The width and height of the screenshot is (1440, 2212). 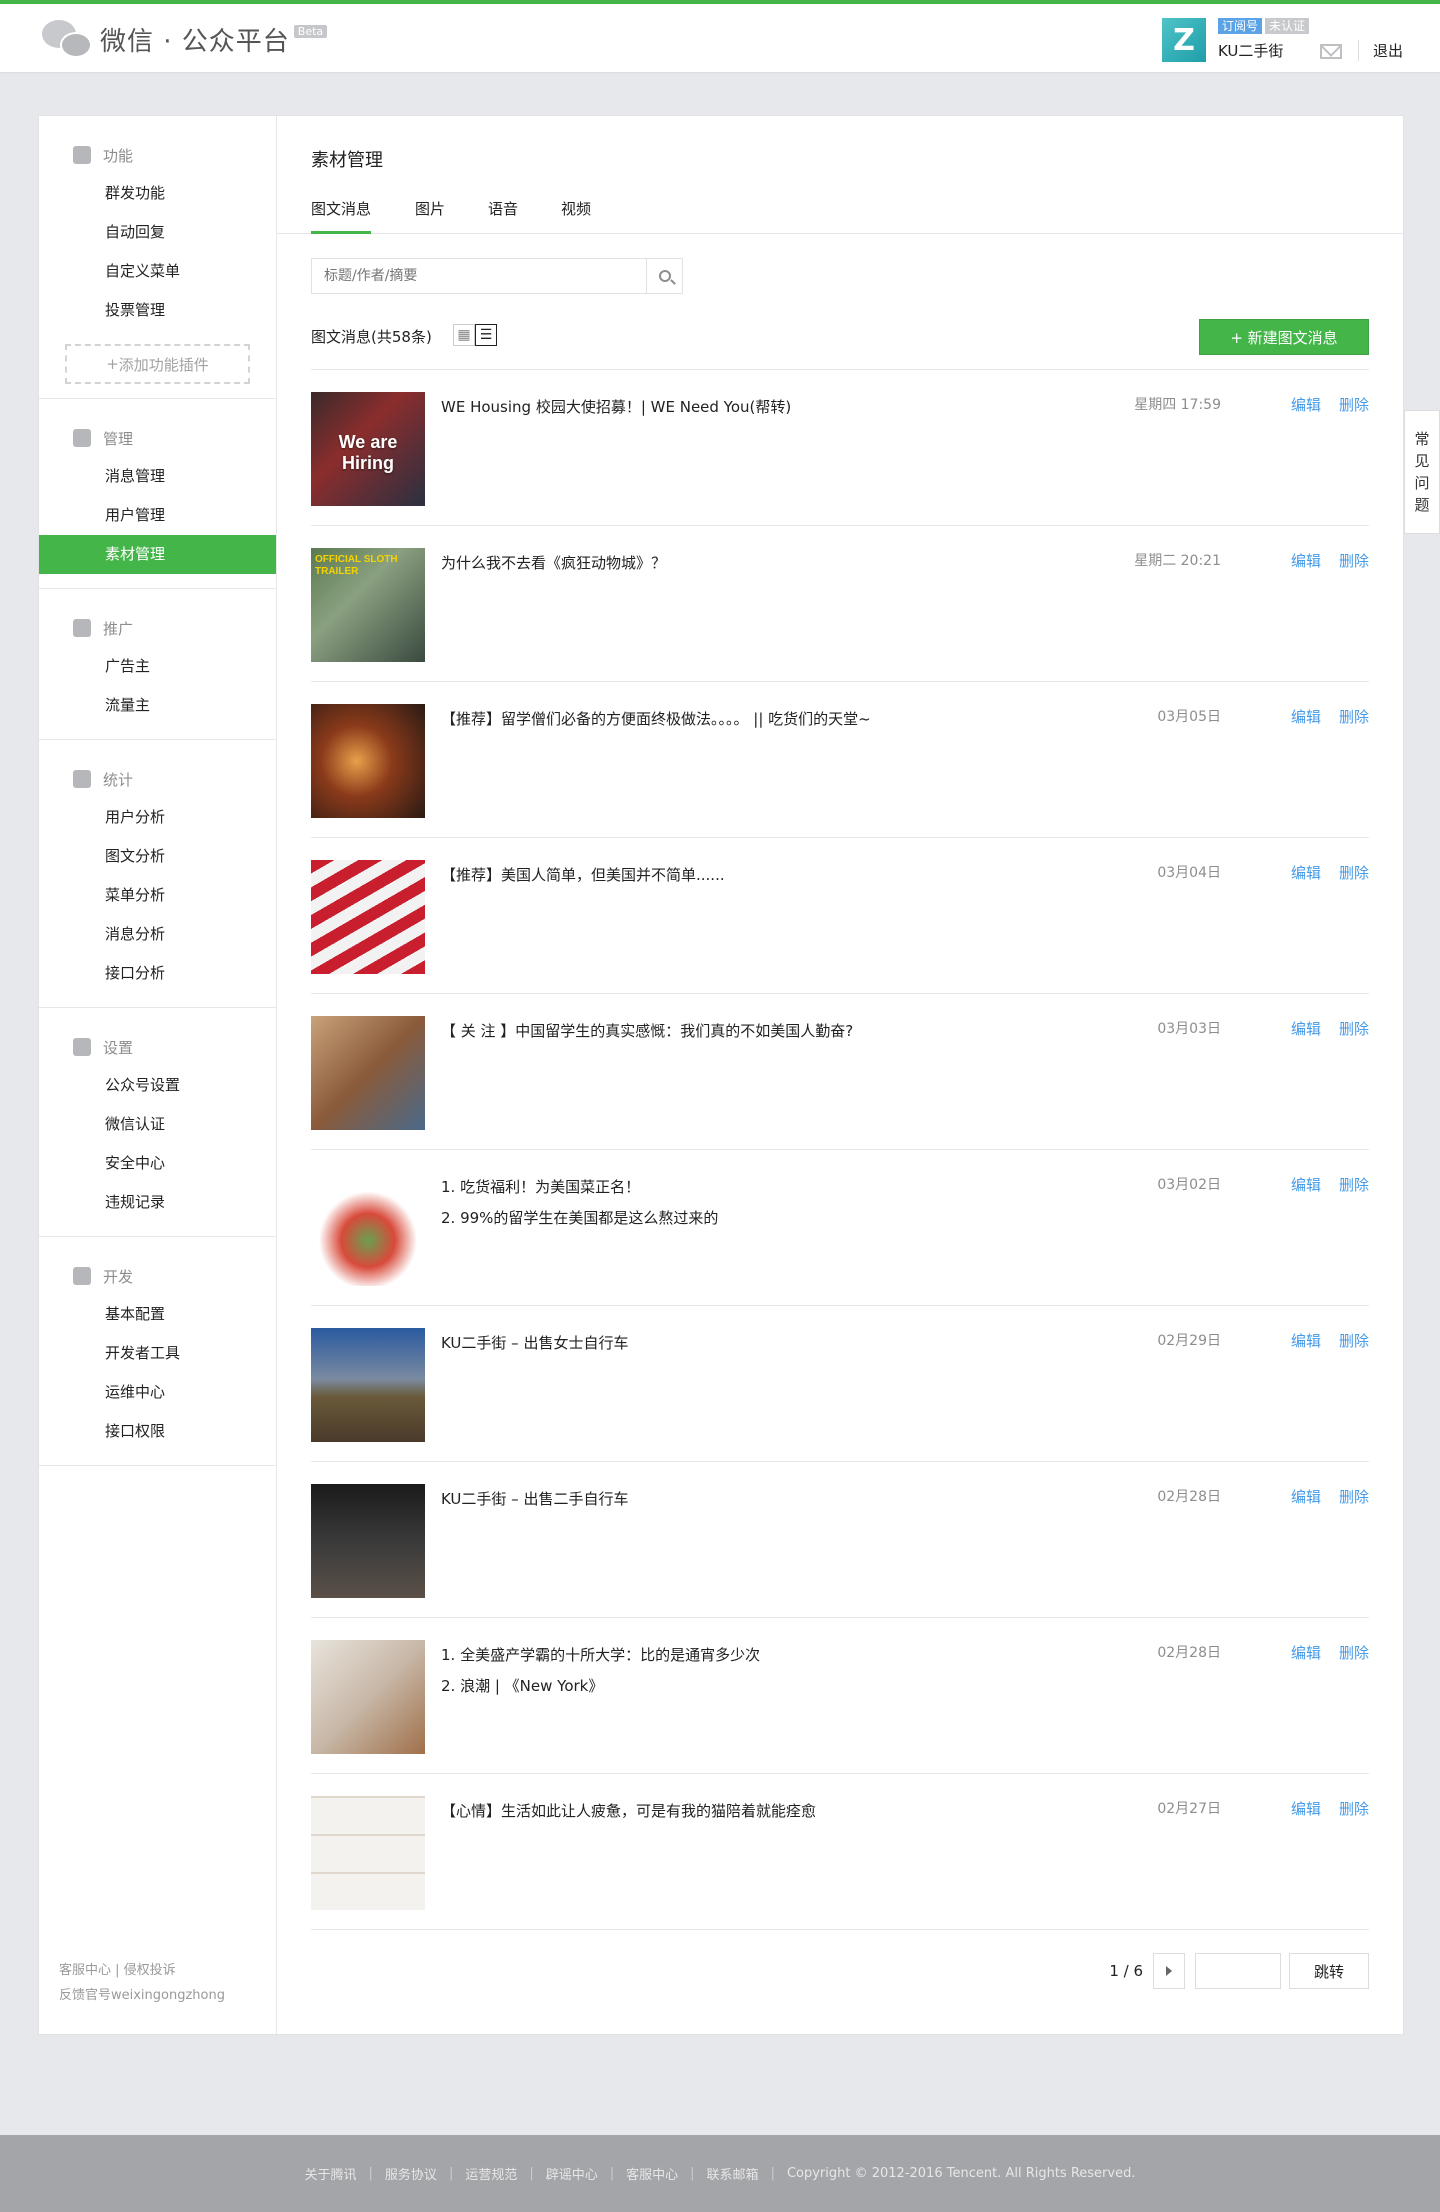 What do you see at coordinates (157, 1431) in the screenshot?
I see `sidebar-item: 接口权限` at bounding box center [157, 1431].